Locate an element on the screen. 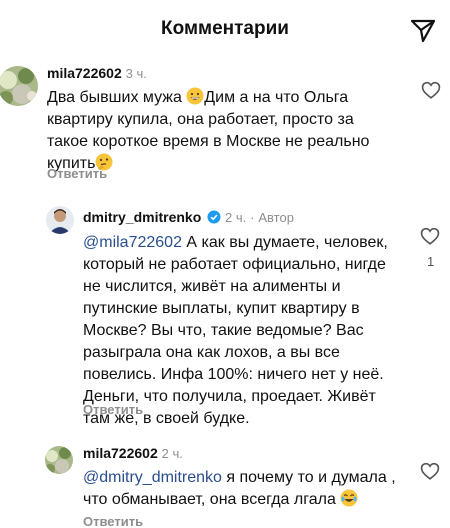  mention-link: @dmitry_dmitrenko is located at coordinates (152, 477).